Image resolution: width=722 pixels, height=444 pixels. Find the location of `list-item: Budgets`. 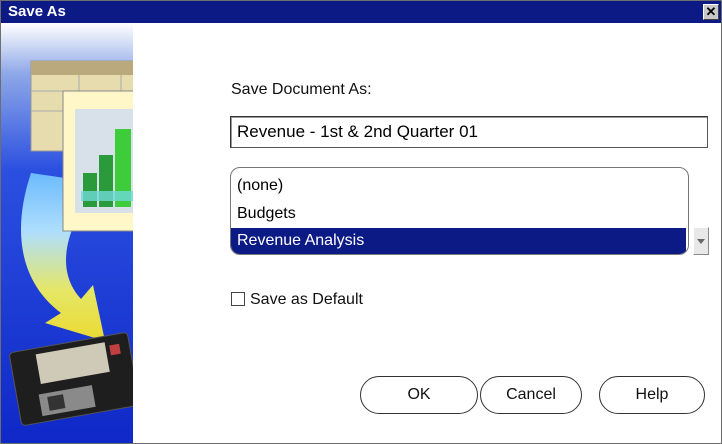

list-item: Budgets is located at coordinates (458, 214).